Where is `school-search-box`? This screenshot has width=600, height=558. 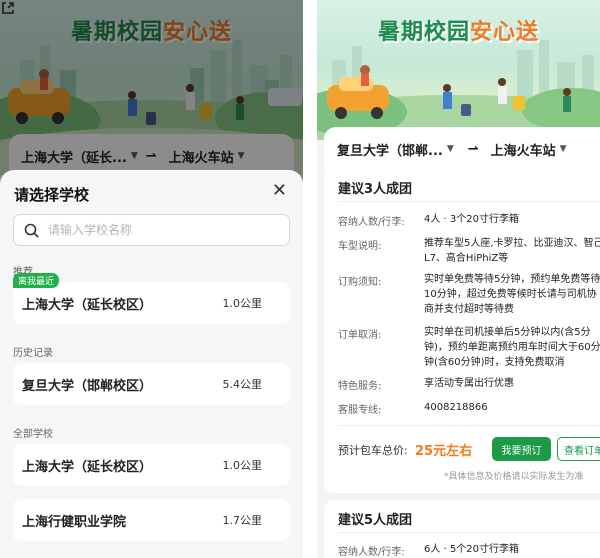 school-search-box is located at coordinates (151, 230).